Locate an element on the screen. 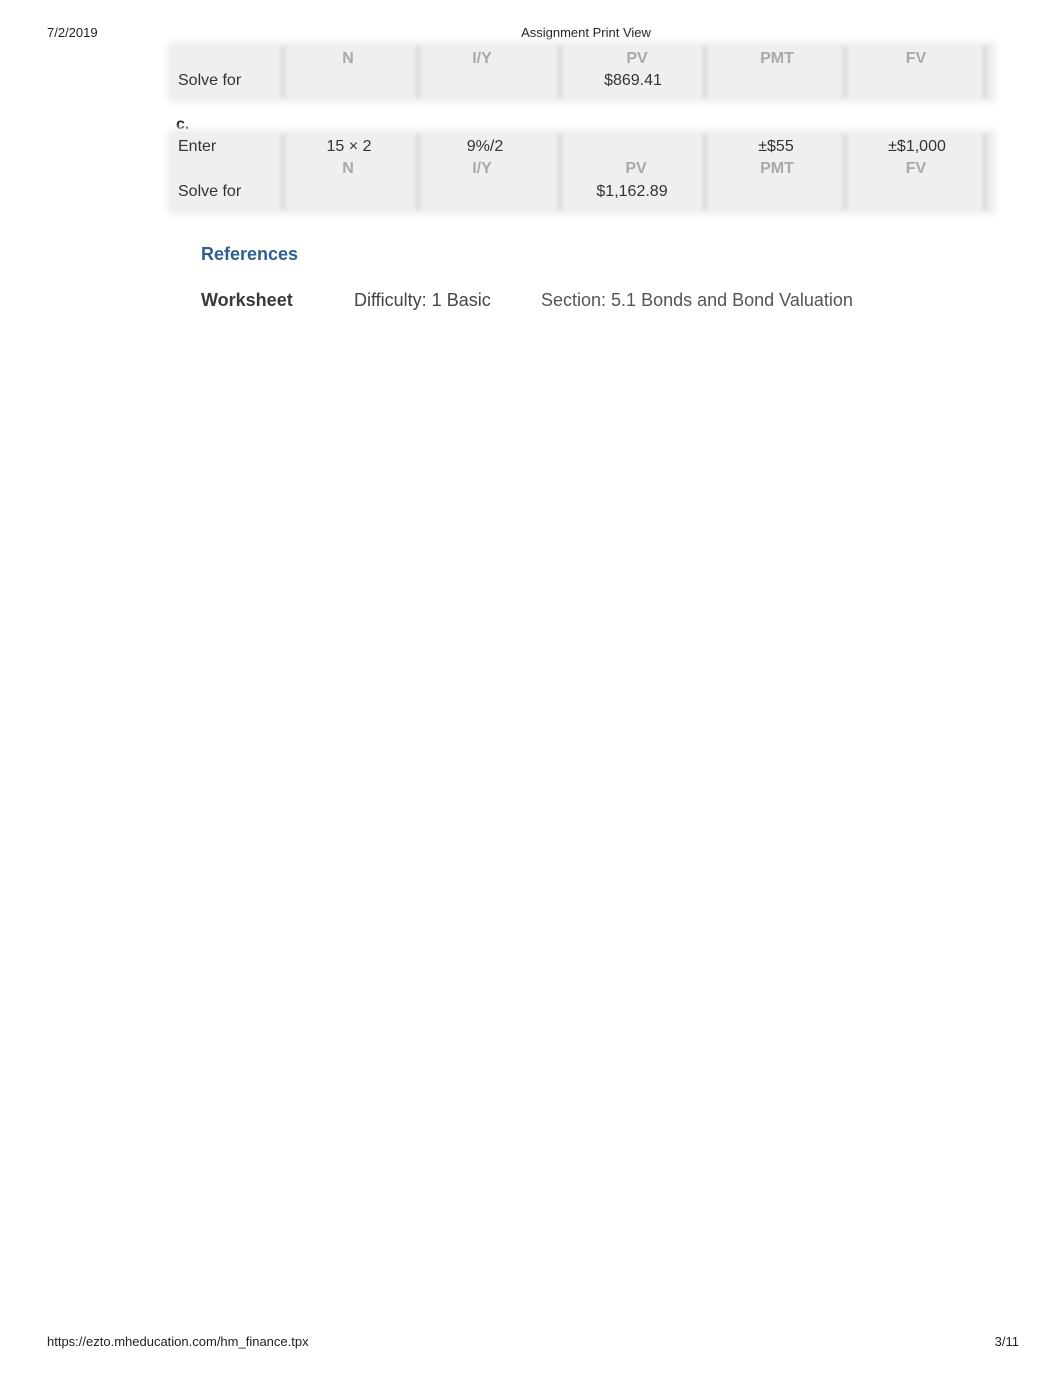  reference-type: Worksheet is located at coordinates (247, 300).